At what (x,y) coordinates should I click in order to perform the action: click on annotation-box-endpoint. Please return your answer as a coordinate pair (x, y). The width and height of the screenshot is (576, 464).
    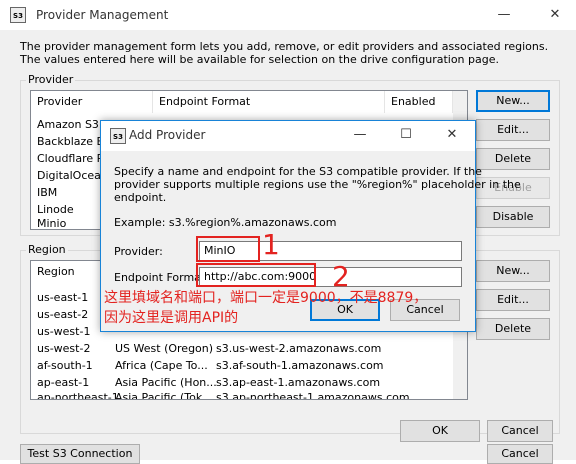
    Looking at the image, I should click on (256, 275).